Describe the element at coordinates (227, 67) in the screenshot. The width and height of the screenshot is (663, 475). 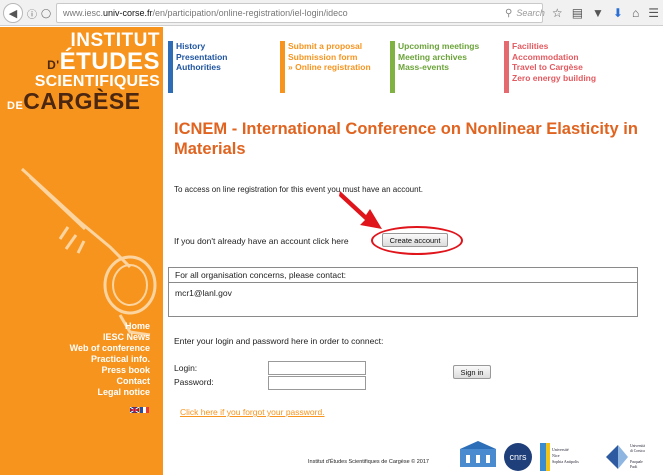
I see `top-nav-item: Authorities` at that location.